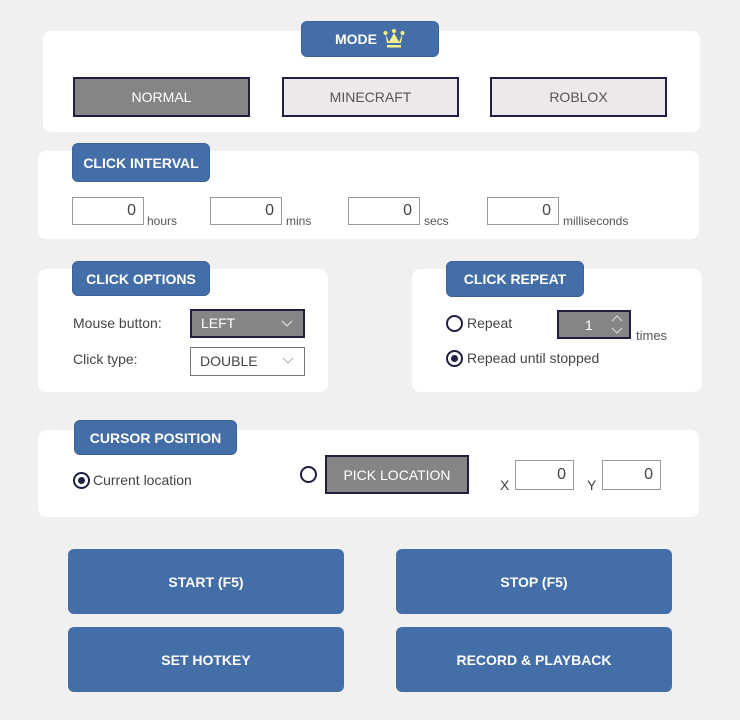 The width and height of the screenshot is (740, 720). I want to click on crown-icon, so click(394, 38).